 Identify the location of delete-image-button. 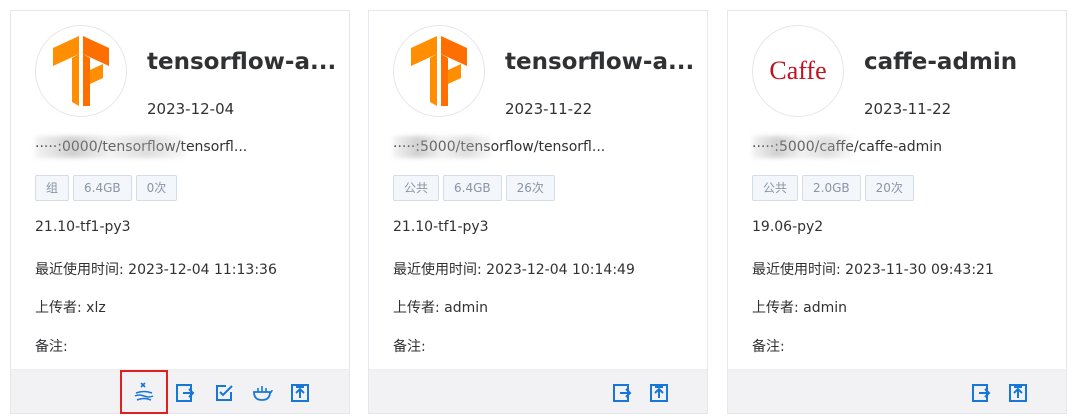
(144, 392).